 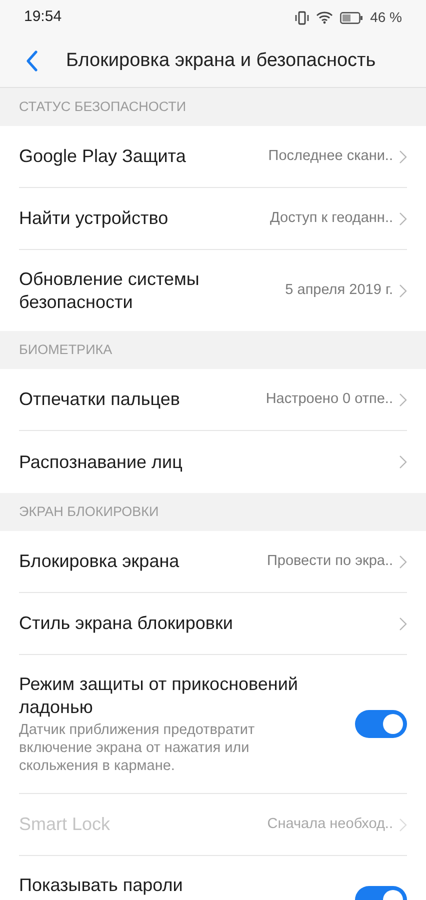 I want to click on row-label: Стиль экрана блокировки, so click(x=126, y=623).